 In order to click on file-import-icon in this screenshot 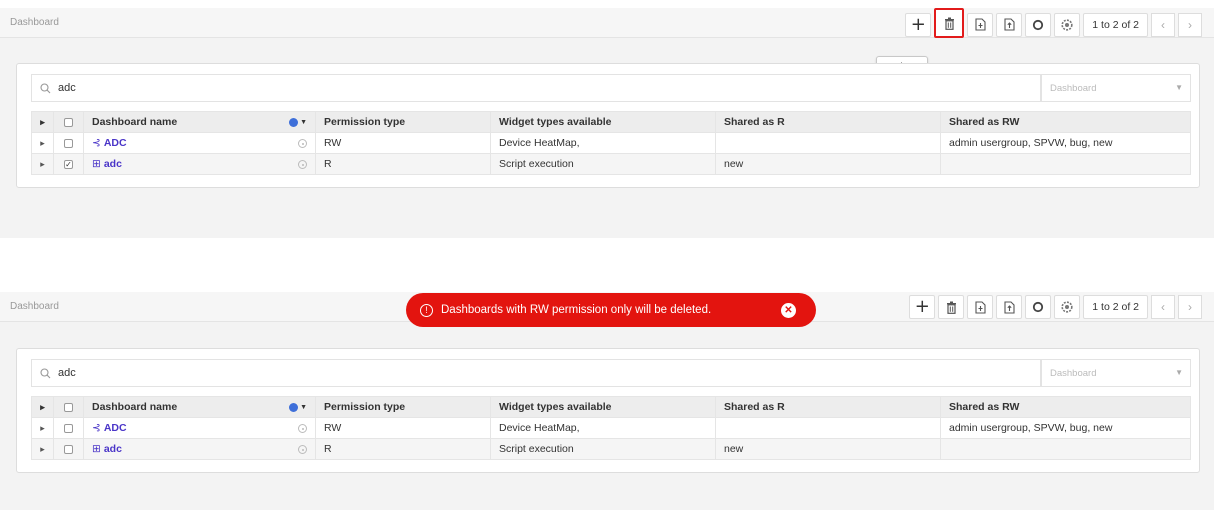, I will do `click(980, 24)`.